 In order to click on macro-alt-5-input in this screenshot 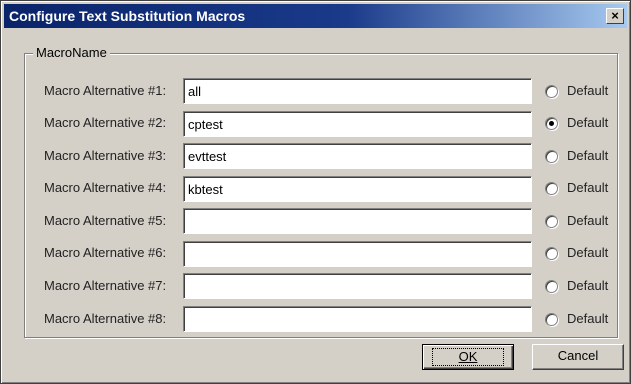, I will do `click(357, 221)`.